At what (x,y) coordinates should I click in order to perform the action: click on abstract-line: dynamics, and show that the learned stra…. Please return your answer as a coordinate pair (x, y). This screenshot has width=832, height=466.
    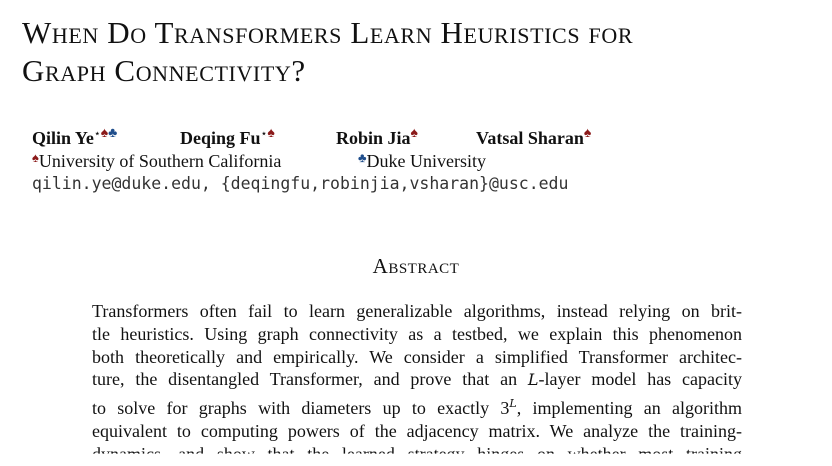
    Looking at the image, I should click on (417, 453).